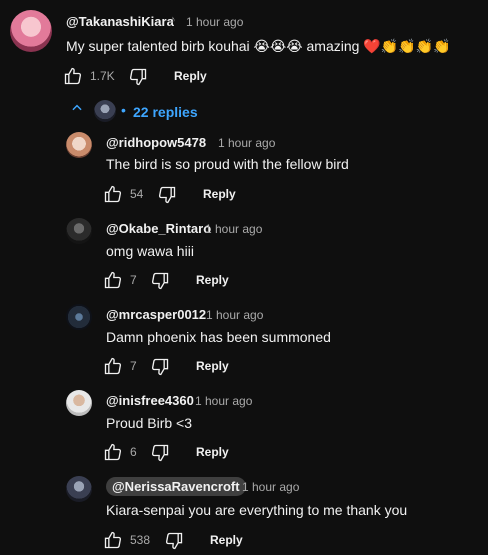 Image resolution: width=488 pixels, height=555 pixels. I want to click on replies-count-label: 22 replies, so click(165, 112).